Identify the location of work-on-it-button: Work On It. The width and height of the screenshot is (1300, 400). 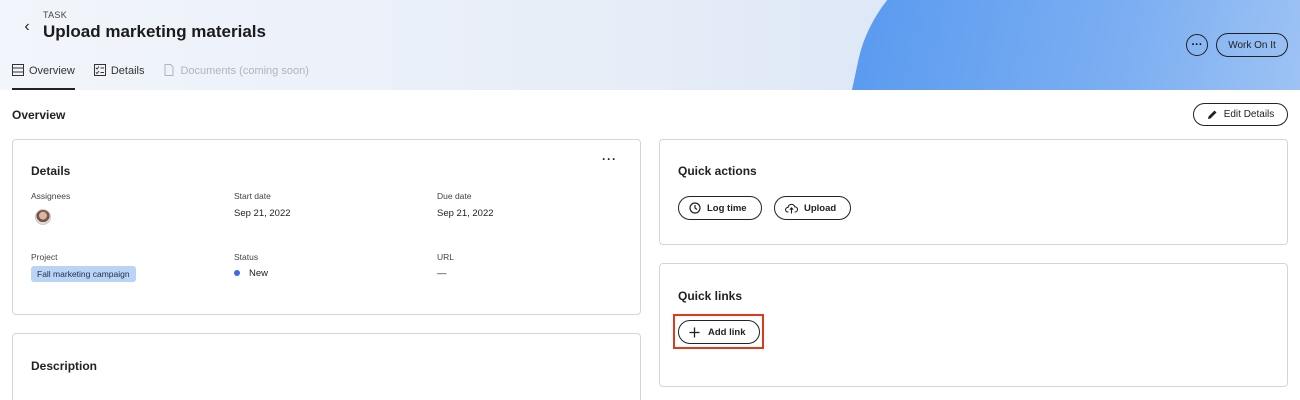
(1252, 45).